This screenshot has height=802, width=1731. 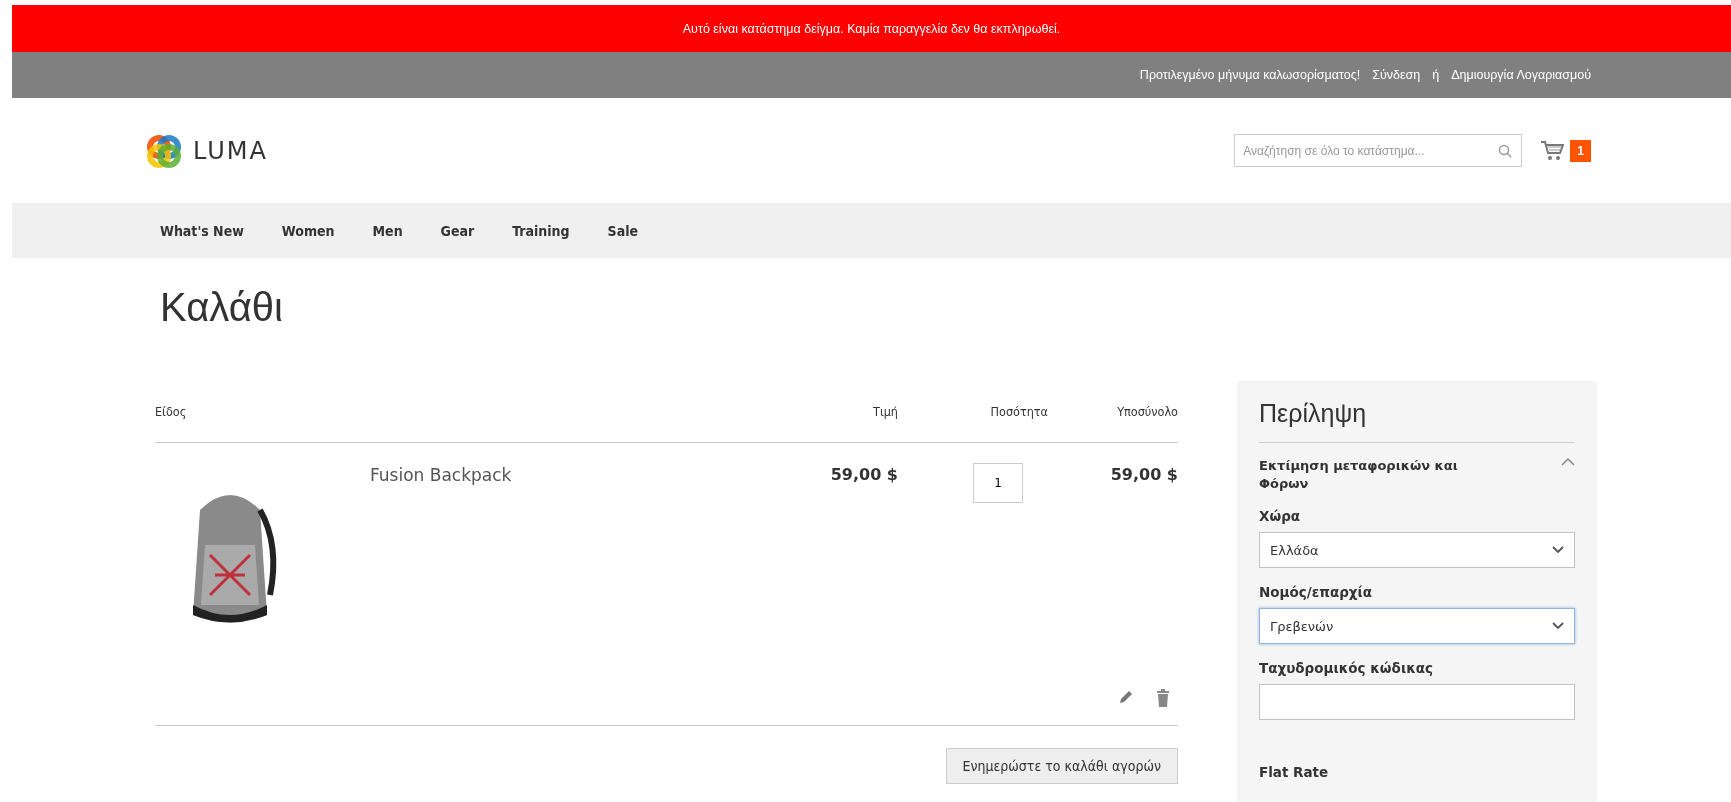 I want to click on shipping-method-title: Flat Rate, so click(x=1294, y=772).